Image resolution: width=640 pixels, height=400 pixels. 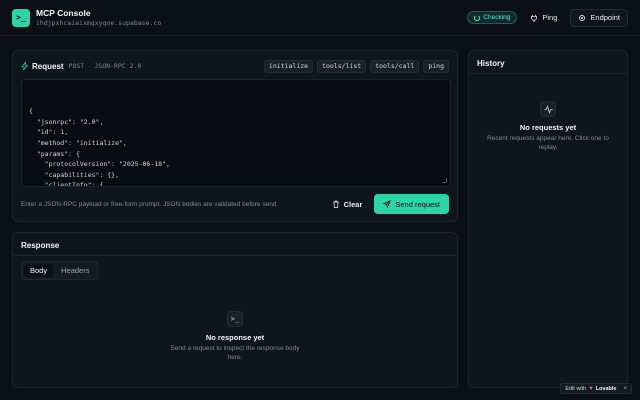 I want to click on history-empty-desc-line2: replay., so click(x=548, y=147).